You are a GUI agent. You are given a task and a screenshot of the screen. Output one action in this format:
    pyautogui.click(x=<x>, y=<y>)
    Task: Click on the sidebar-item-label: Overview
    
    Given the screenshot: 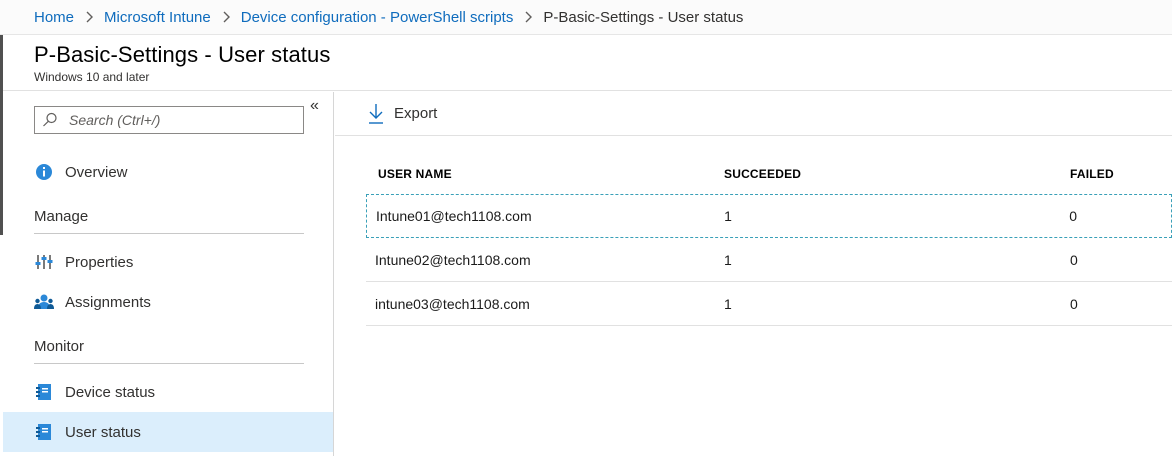 What is the action you would take?
    pyautogui.click(x=96, y=172)
    